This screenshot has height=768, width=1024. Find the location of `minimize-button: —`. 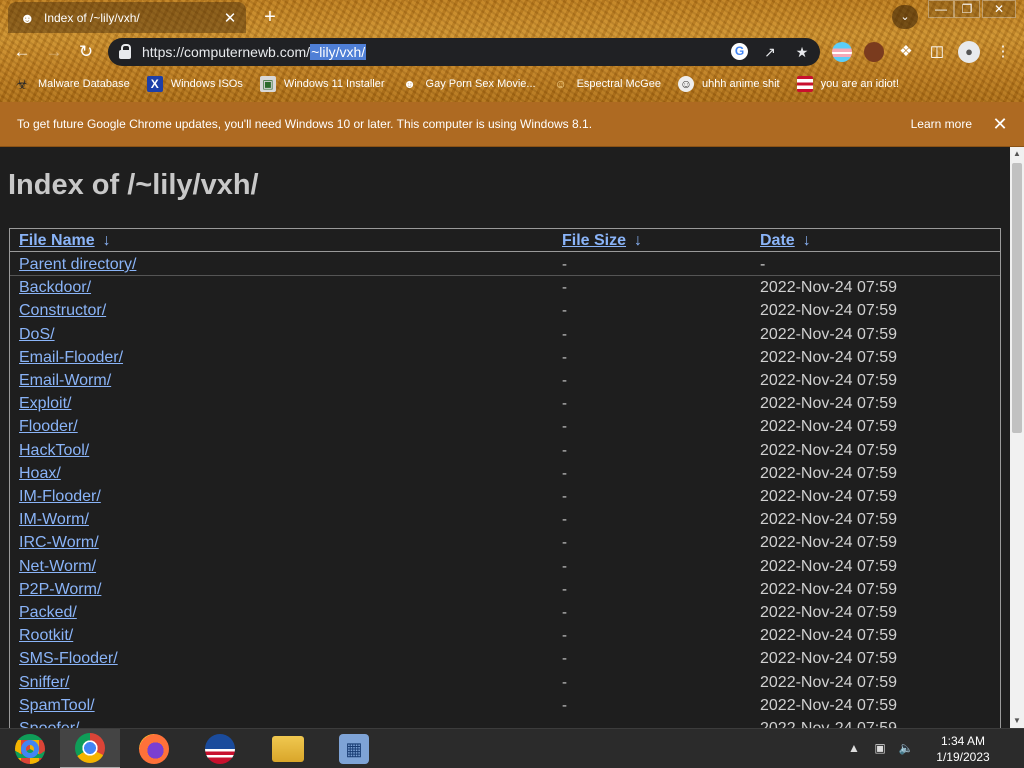

minimize-button: — is located at coordinates (941, 9).